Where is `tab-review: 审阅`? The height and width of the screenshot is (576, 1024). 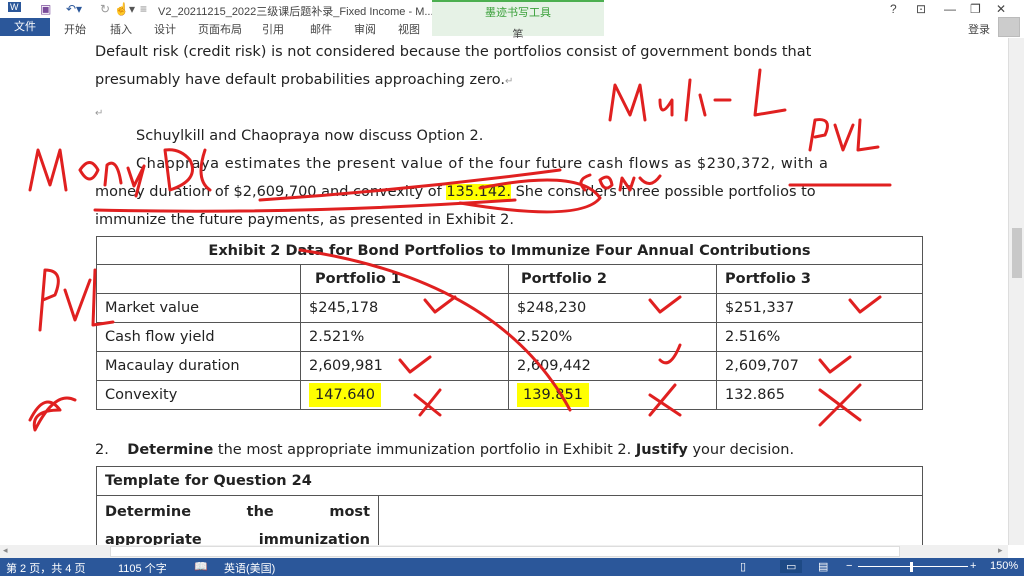
tab-review: 审阅 is located at coordinates (365, 29).